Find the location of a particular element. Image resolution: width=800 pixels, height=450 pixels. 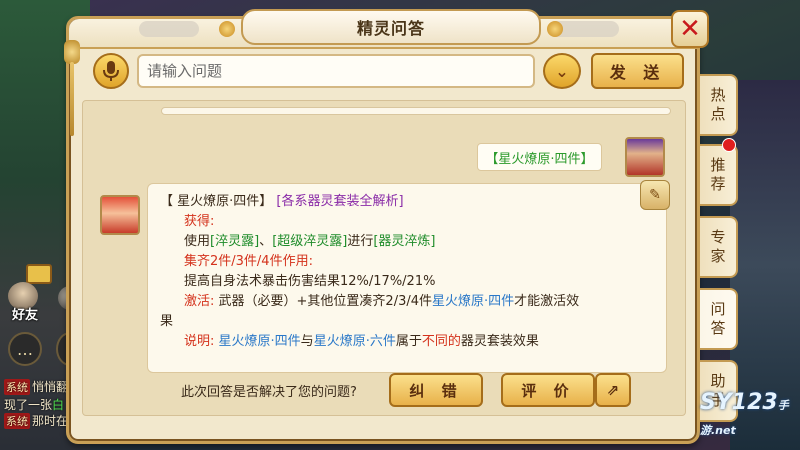

tab-expert: 专 家 is located at coordinates (719, 247).